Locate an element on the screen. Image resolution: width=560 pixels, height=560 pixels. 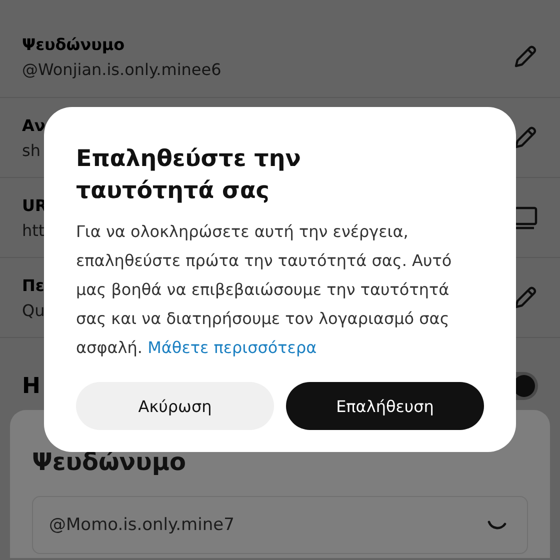
field-label: Ψευδώνυμο is located at coordinates (74, 44).